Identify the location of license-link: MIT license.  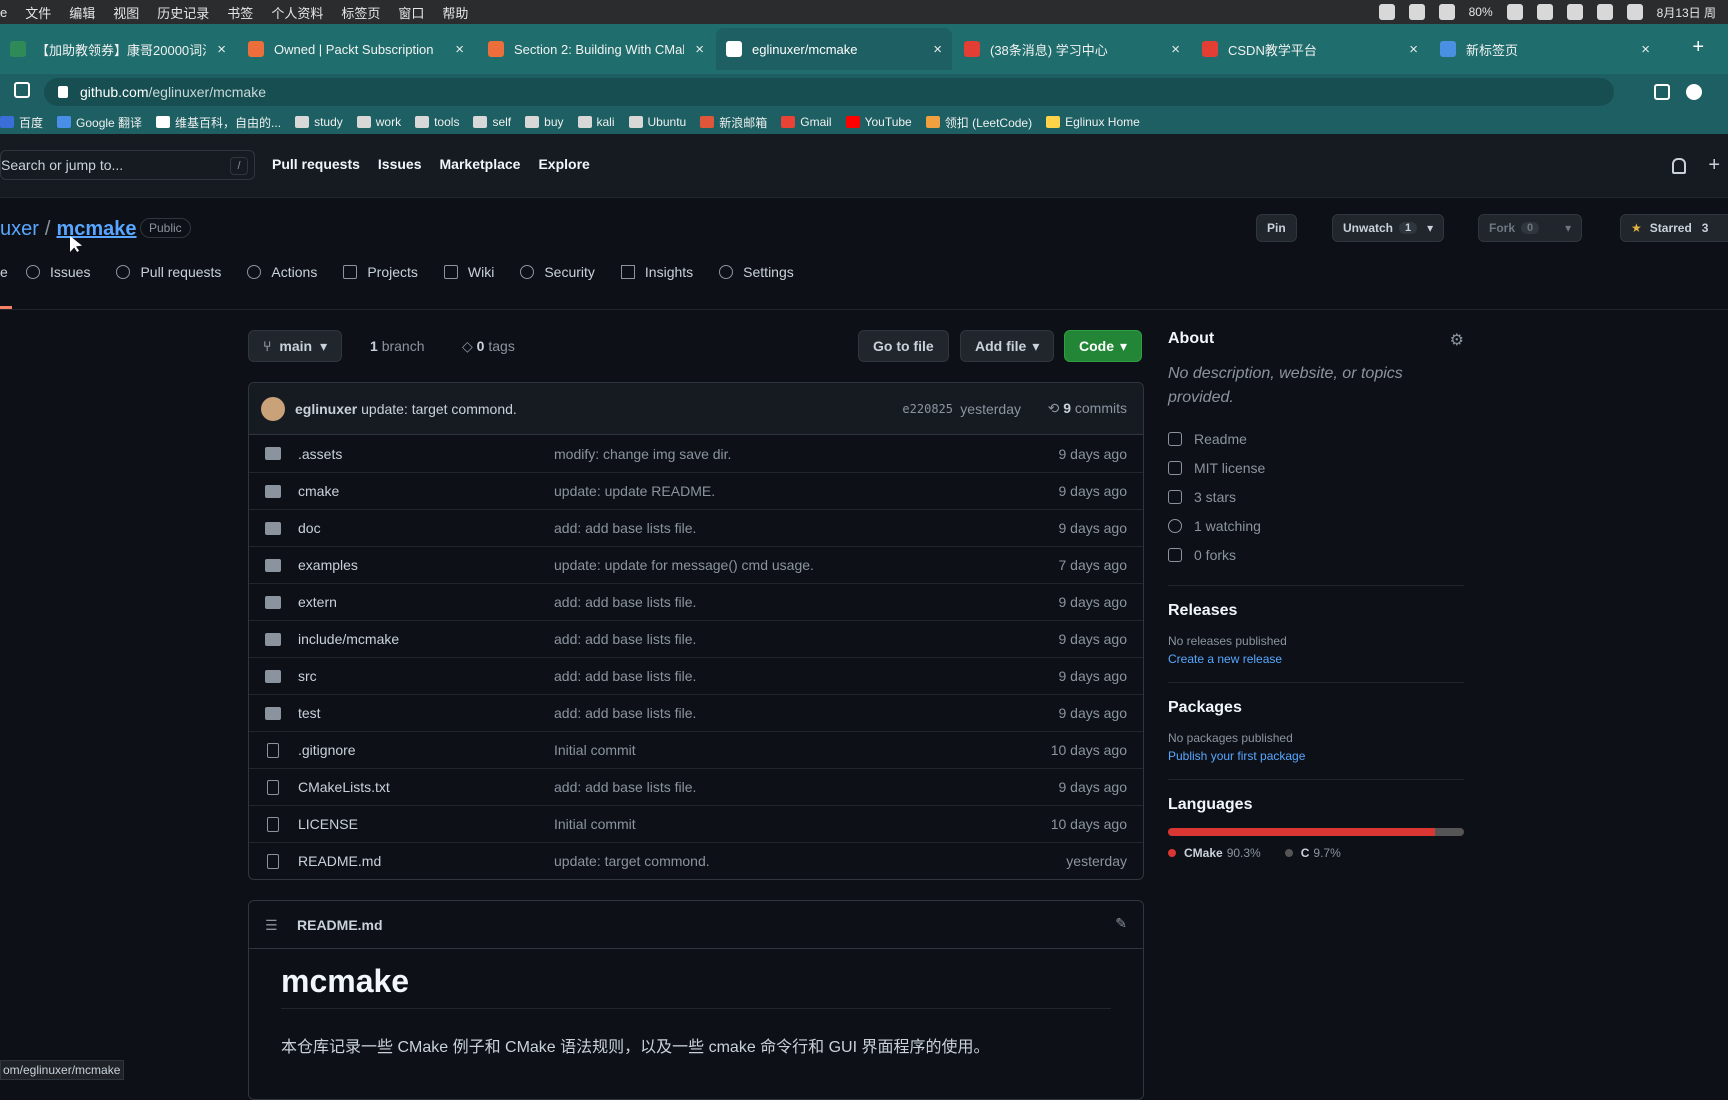
(1316, 467).